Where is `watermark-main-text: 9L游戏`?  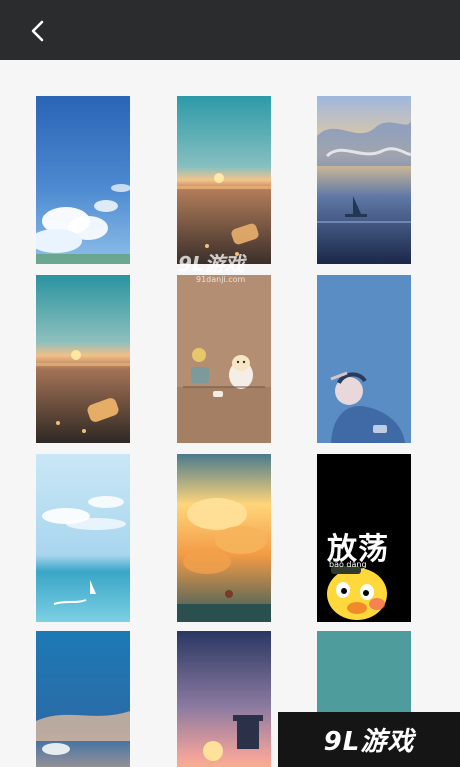
watermark-main-text: 9L游戏 is located at coordinates (211, 264).